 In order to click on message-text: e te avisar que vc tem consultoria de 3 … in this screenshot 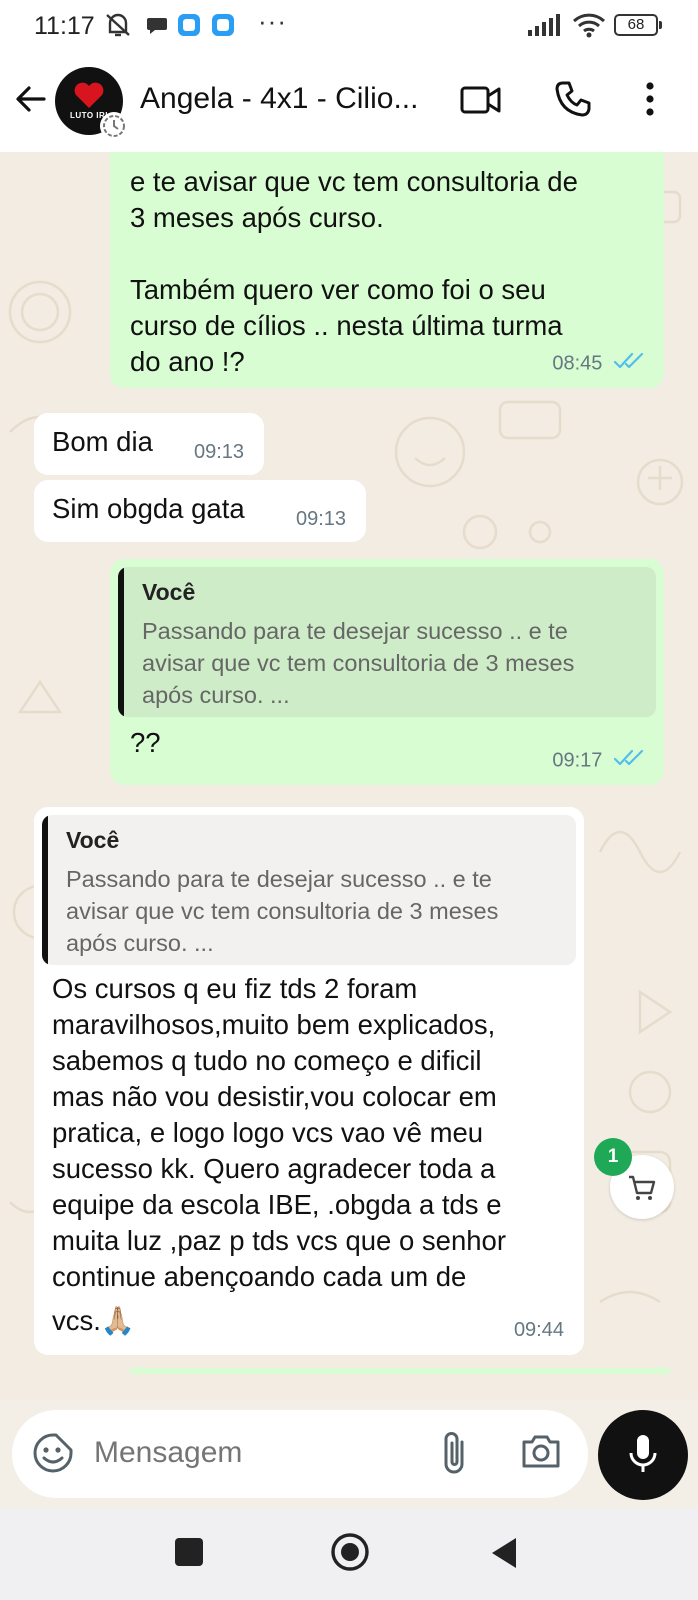, I will do `click(390, 272)`.